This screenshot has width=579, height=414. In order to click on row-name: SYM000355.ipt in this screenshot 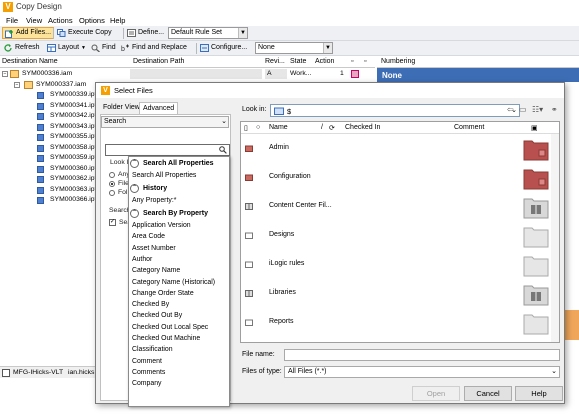, I will do `click(73, 136)`.